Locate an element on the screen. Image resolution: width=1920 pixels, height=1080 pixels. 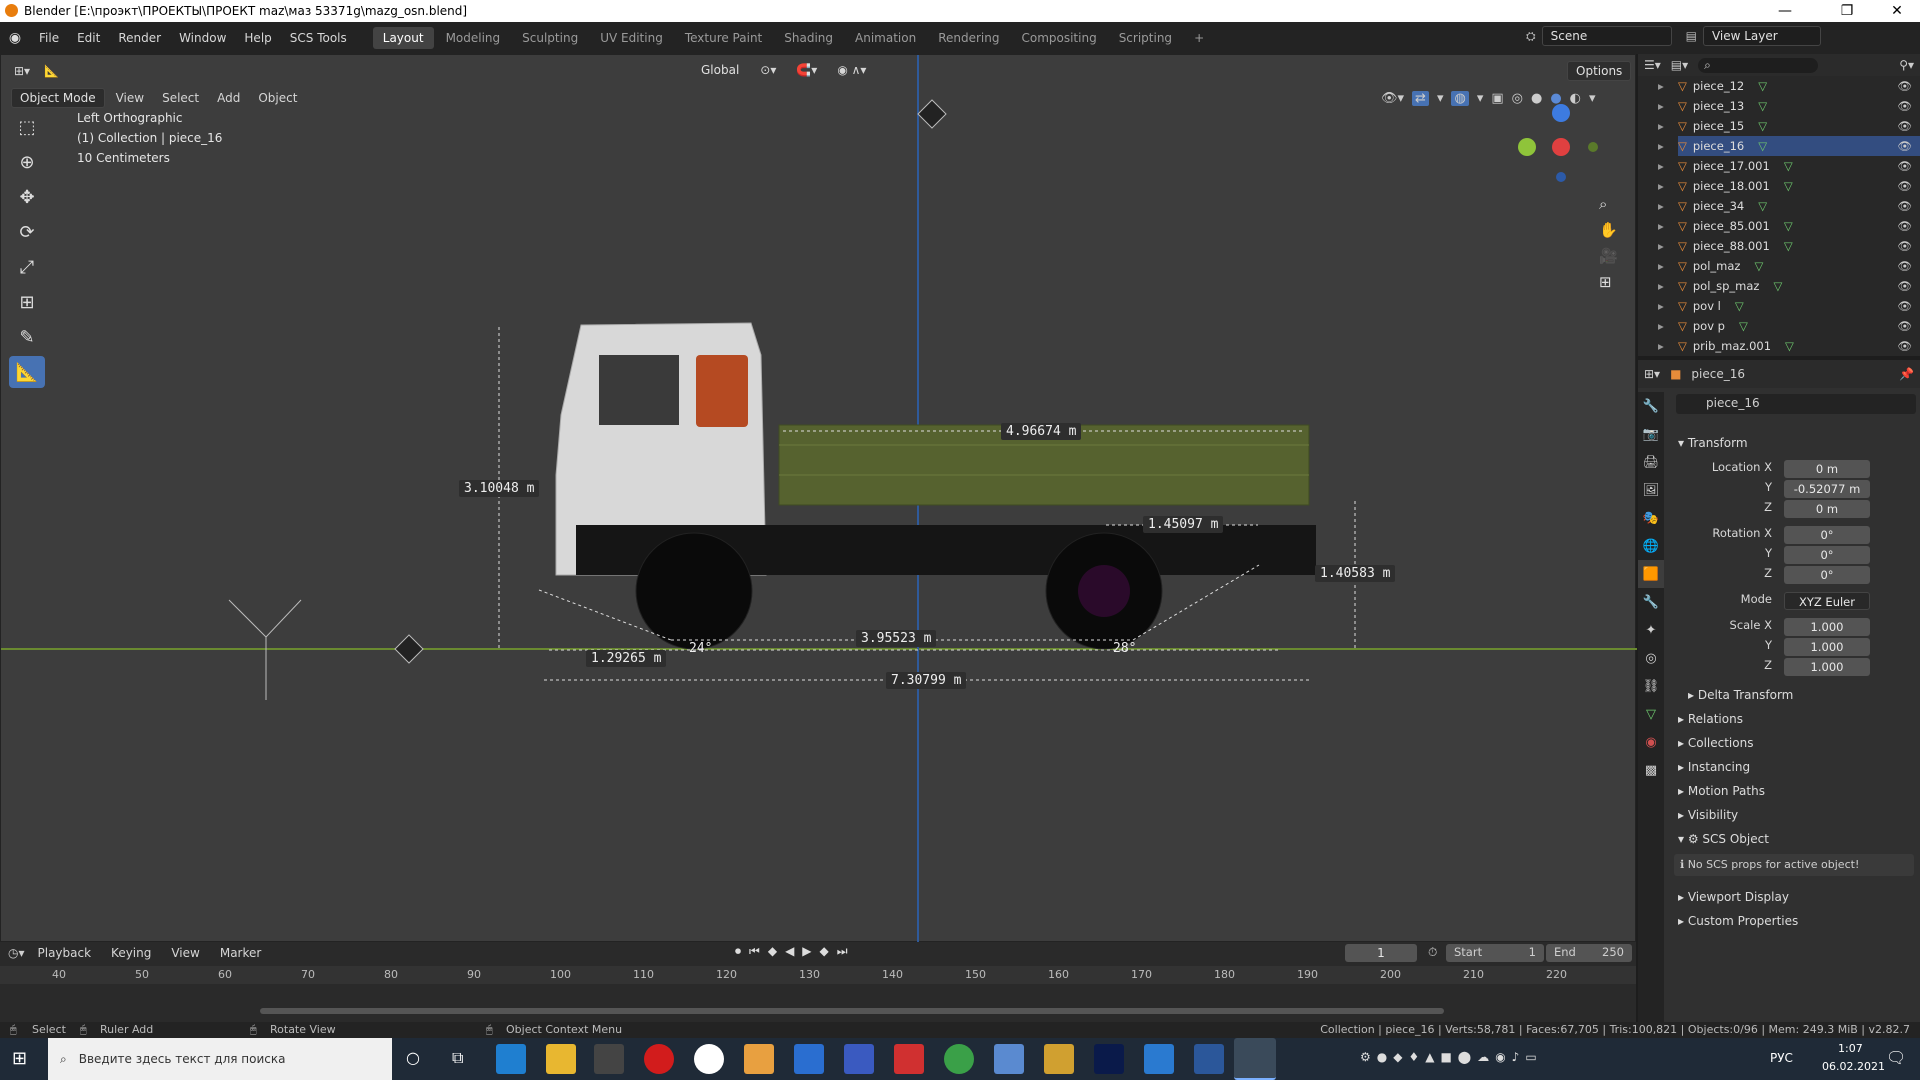
menu-file: File is located at coordinates (49, 38).